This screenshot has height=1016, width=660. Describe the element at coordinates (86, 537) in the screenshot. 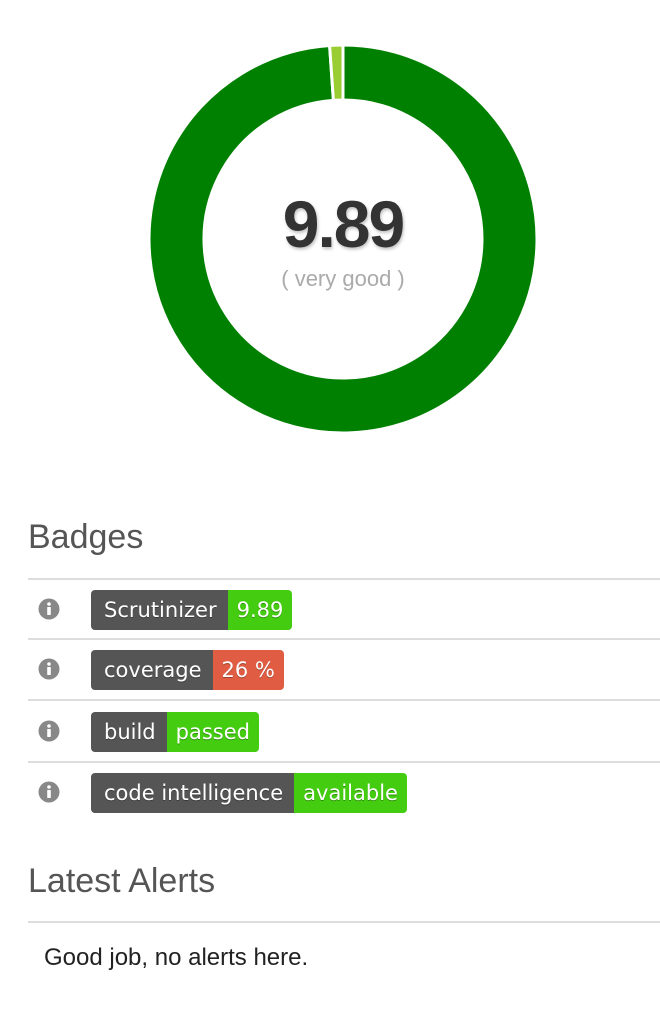

I see `badges-heading: Badges` at that location.